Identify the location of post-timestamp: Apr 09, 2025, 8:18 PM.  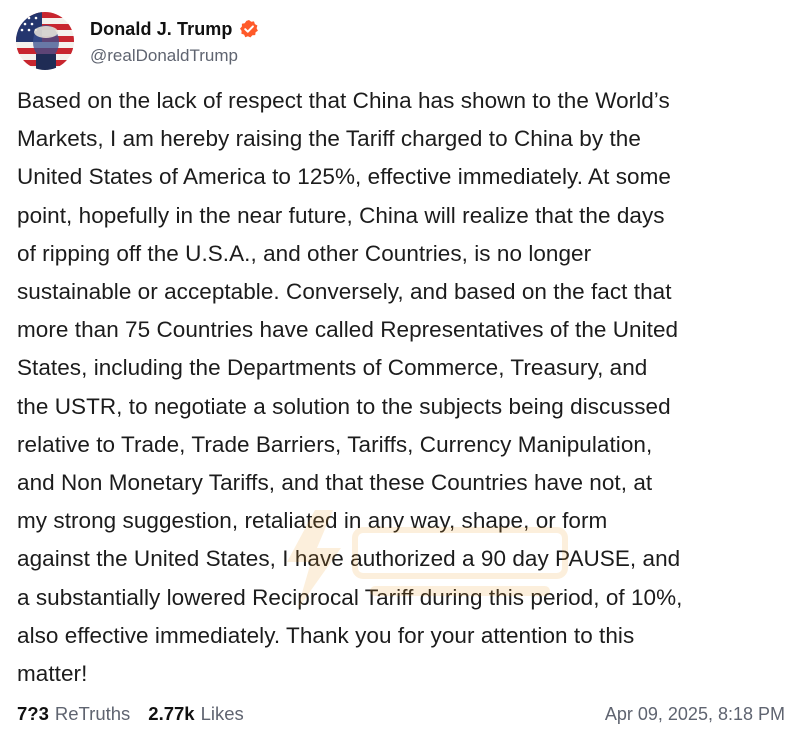
(695, 714).